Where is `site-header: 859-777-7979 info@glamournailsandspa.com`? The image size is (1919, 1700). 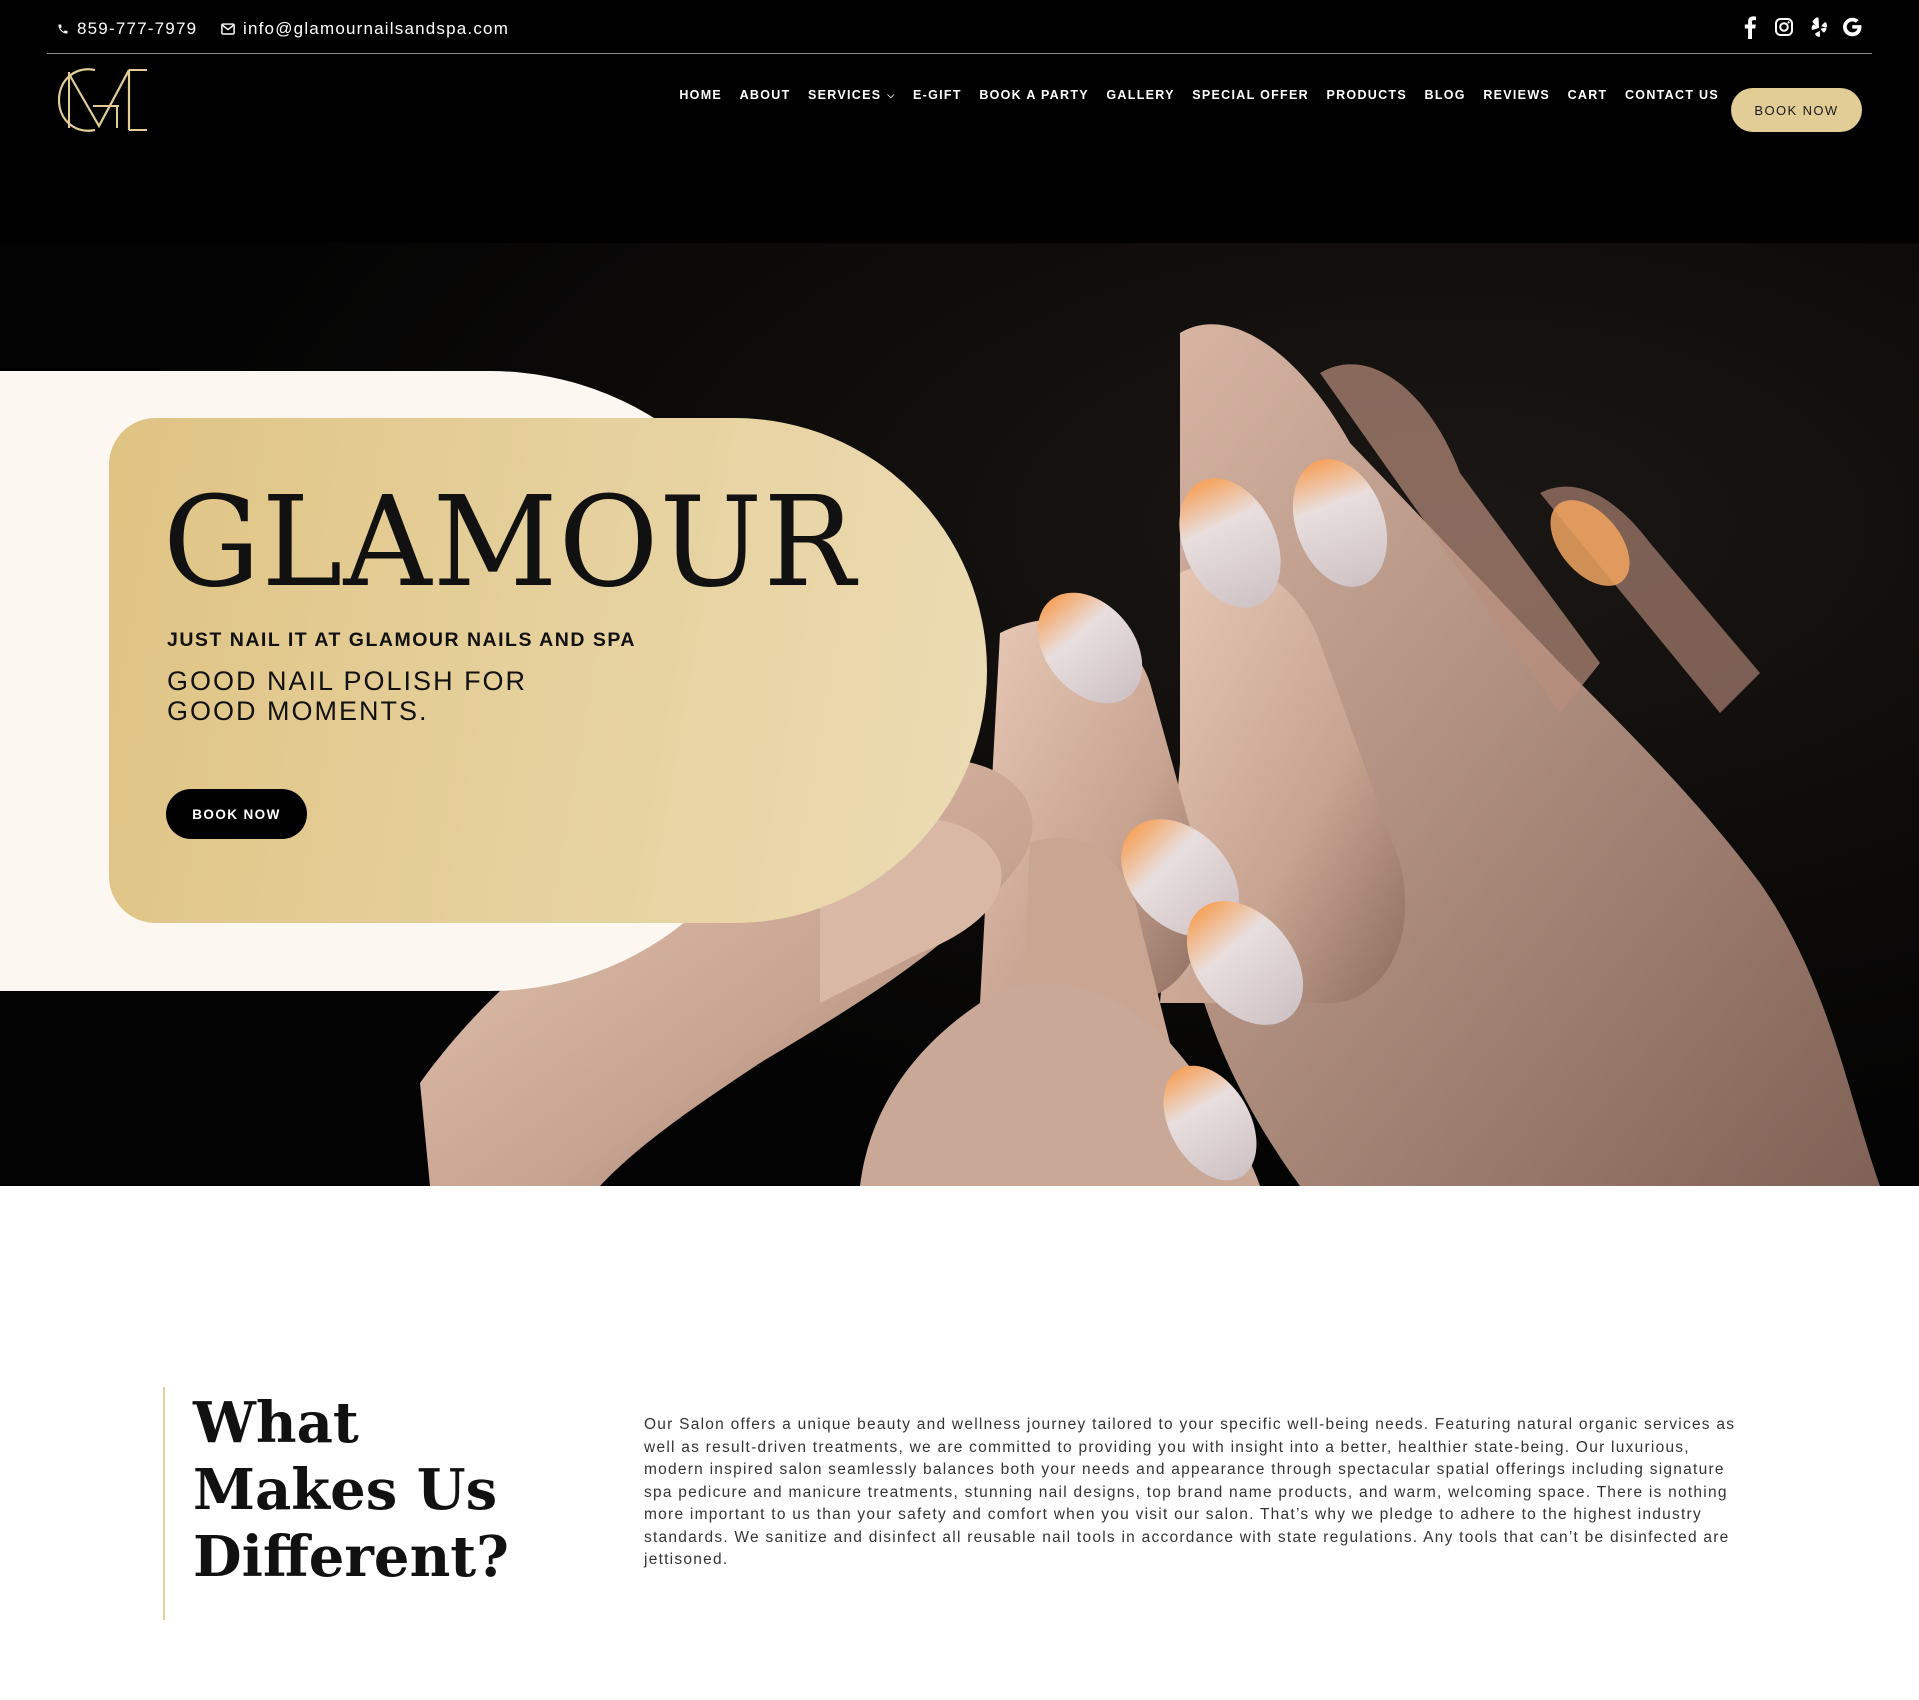
site-header: 859-777-7979 info@glamournailsandspa.com is located at coordinates (959, 121).